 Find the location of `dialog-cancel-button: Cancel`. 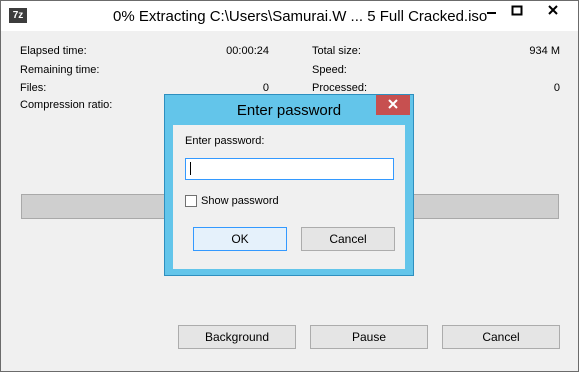

dialog-cancel-button: Cancel is located at coordinates (348, 239).